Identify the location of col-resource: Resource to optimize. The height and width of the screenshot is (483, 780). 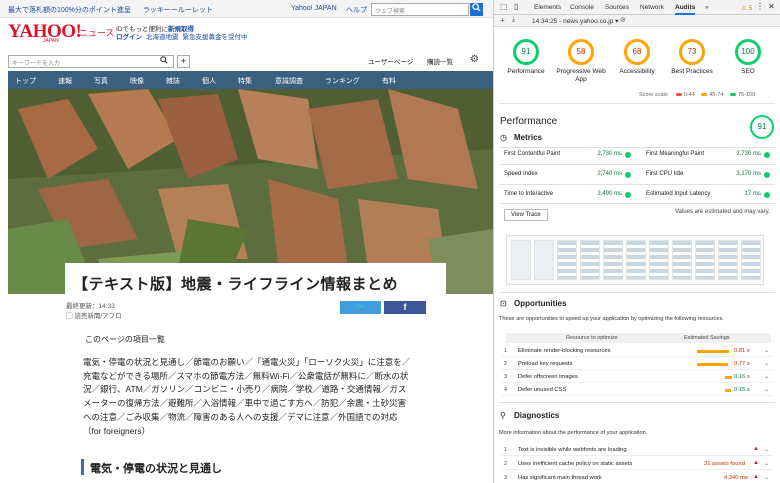
(592, 338).